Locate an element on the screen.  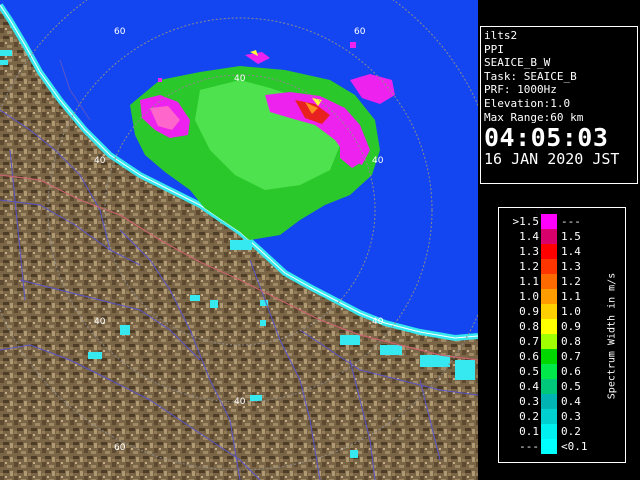
scan-name: SEAICE_B_W is located at coordinates (517, 63).